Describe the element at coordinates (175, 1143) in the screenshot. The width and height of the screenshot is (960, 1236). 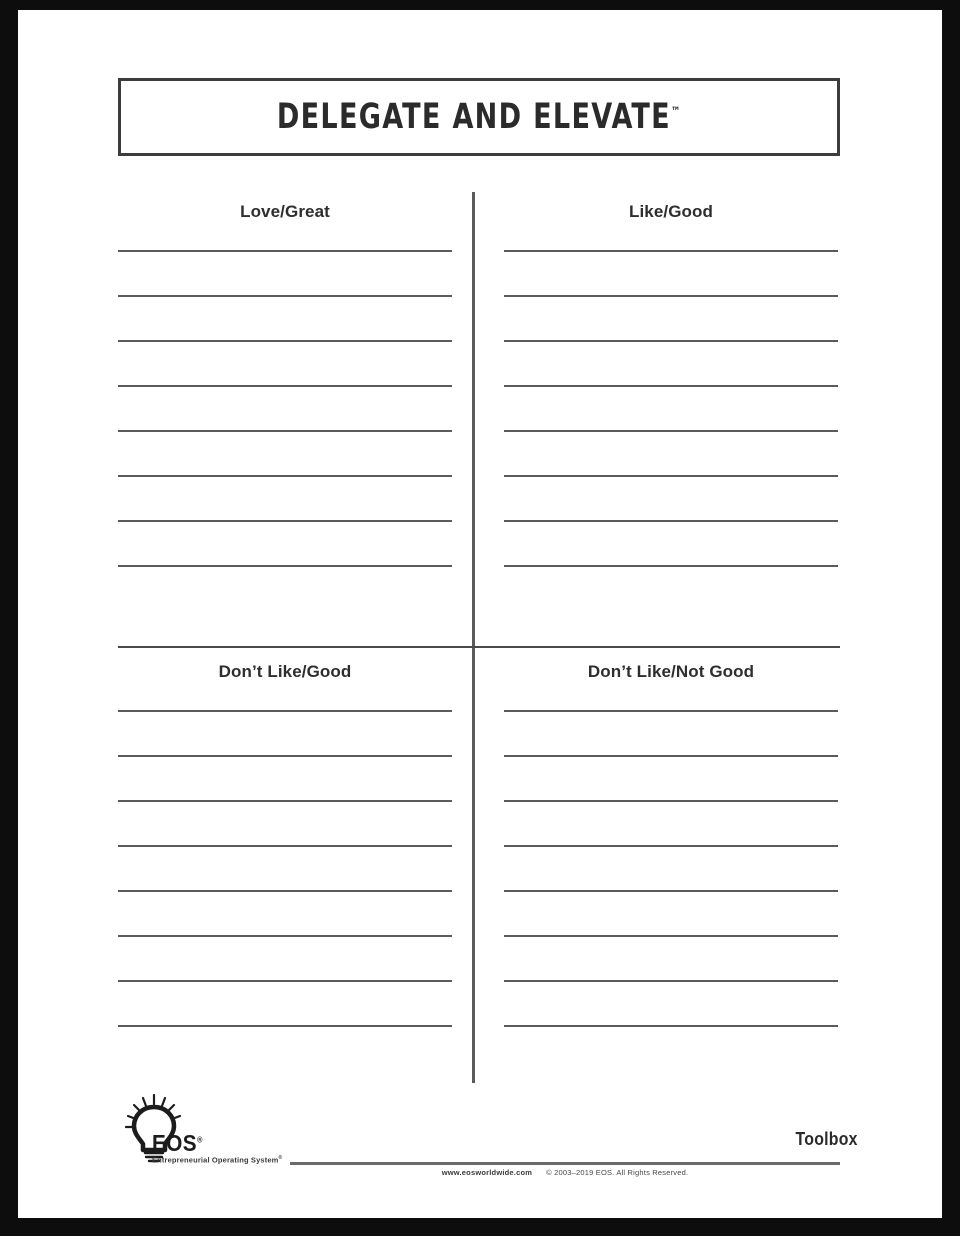
I see `eos-logo-text: EOS` at that location.